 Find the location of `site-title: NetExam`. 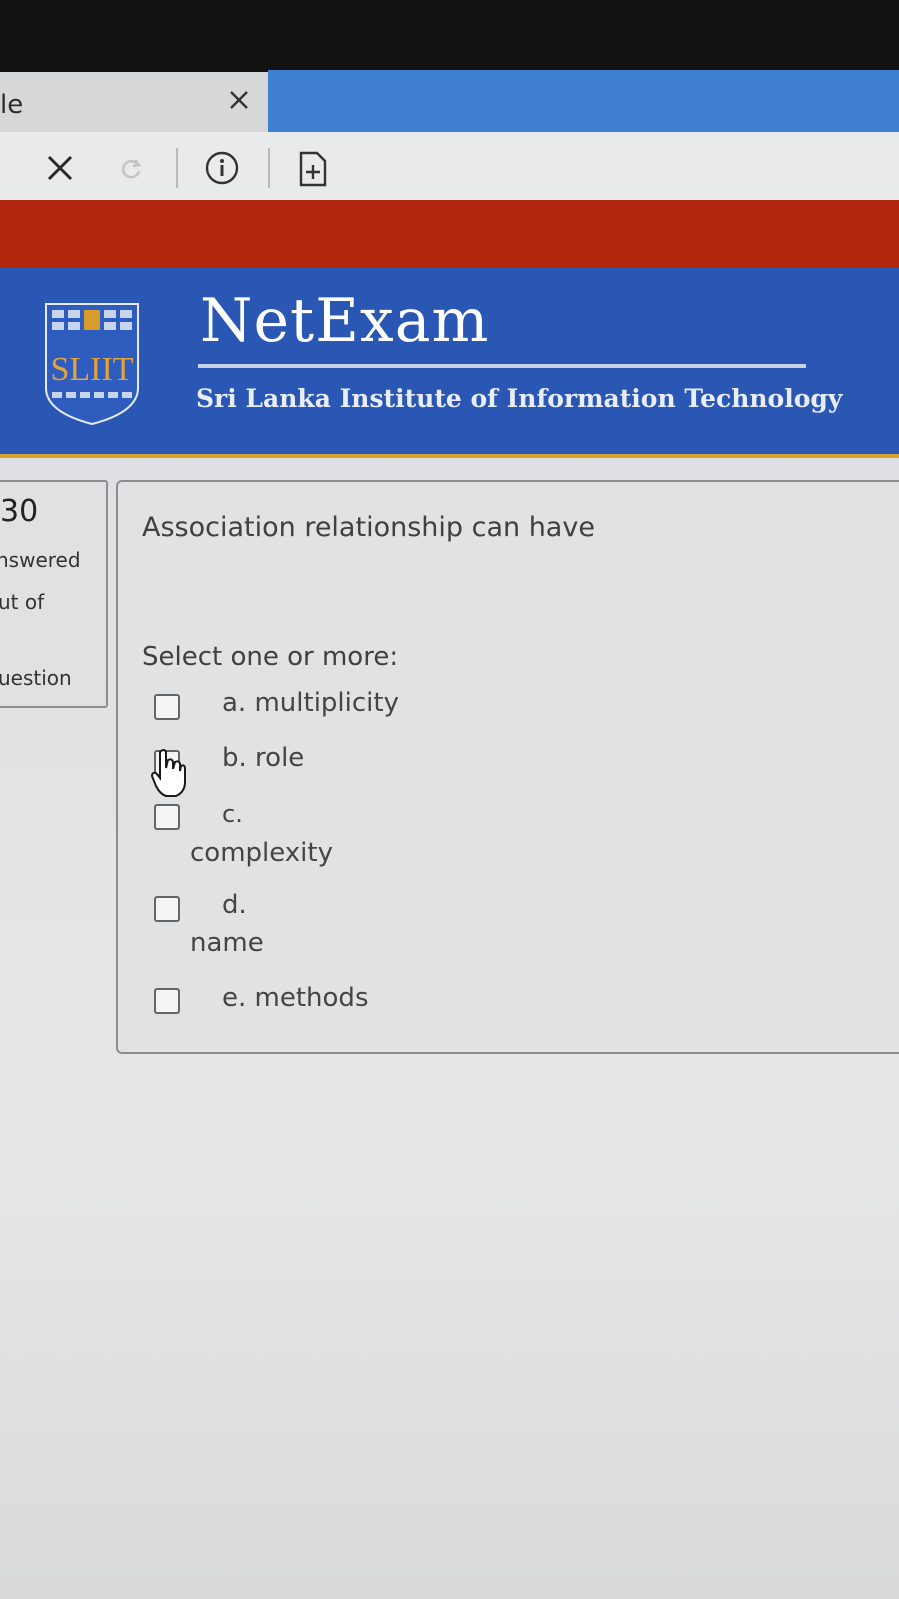

site-title: NetExam is located at coordinates (345, 321).